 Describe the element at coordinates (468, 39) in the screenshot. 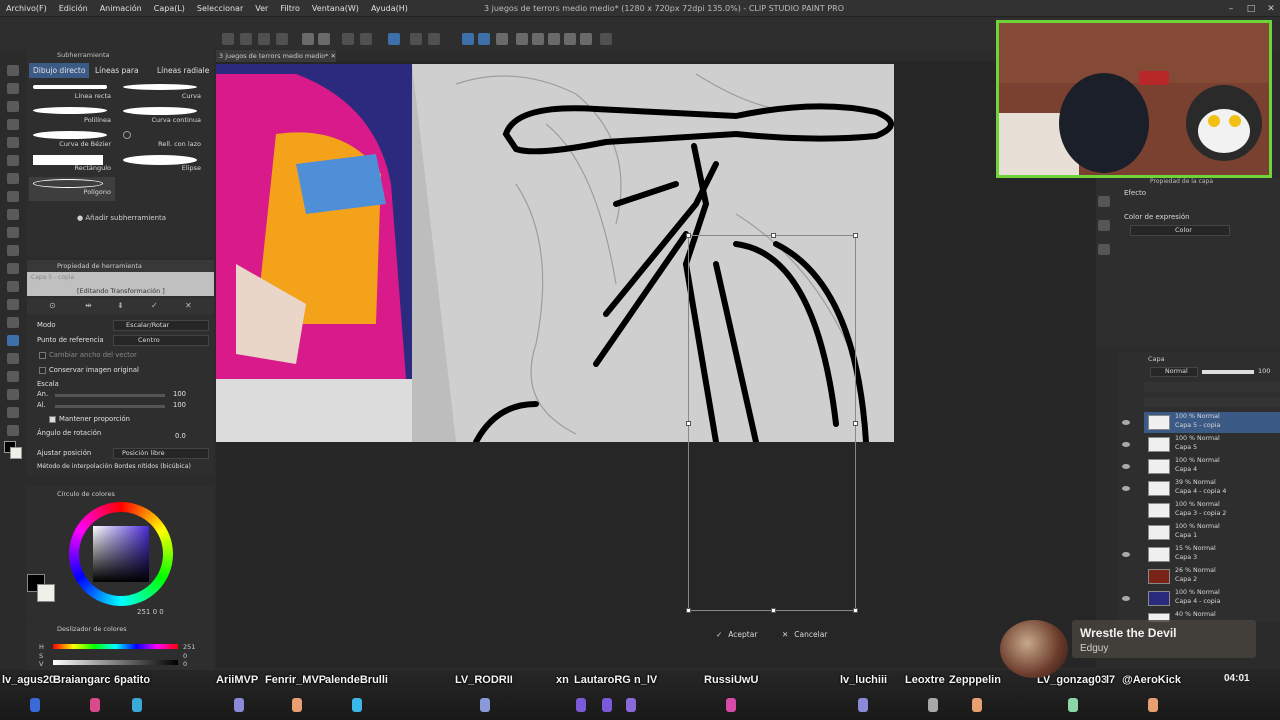

I see `snap-ruler-icon` at that location.